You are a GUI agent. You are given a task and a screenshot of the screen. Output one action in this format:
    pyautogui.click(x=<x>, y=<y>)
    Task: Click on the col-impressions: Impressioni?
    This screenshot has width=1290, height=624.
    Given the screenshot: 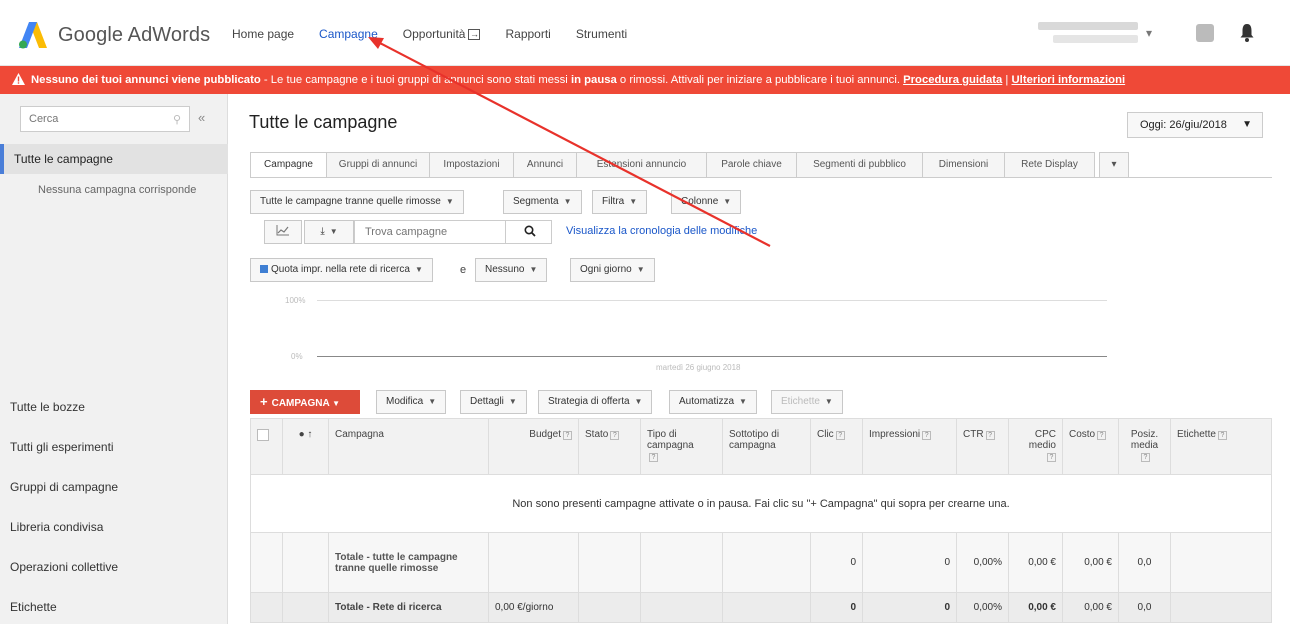 What is the action you would take?
    pyautogui.click(x=909, y=446)
    